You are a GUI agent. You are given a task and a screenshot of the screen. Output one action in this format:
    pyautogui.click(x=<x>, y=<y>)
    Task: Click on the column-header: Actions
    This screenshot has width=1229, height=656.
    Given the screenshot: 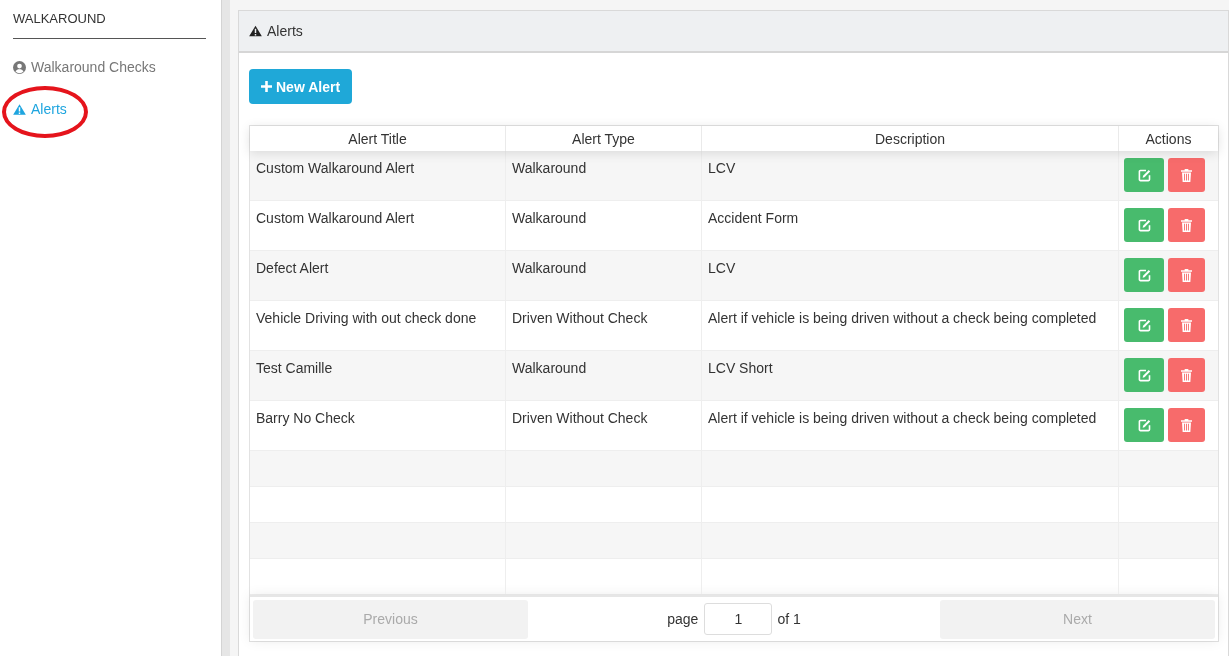 What is the action you would take?
    pyautogui.click(x=1168, y=139)
    